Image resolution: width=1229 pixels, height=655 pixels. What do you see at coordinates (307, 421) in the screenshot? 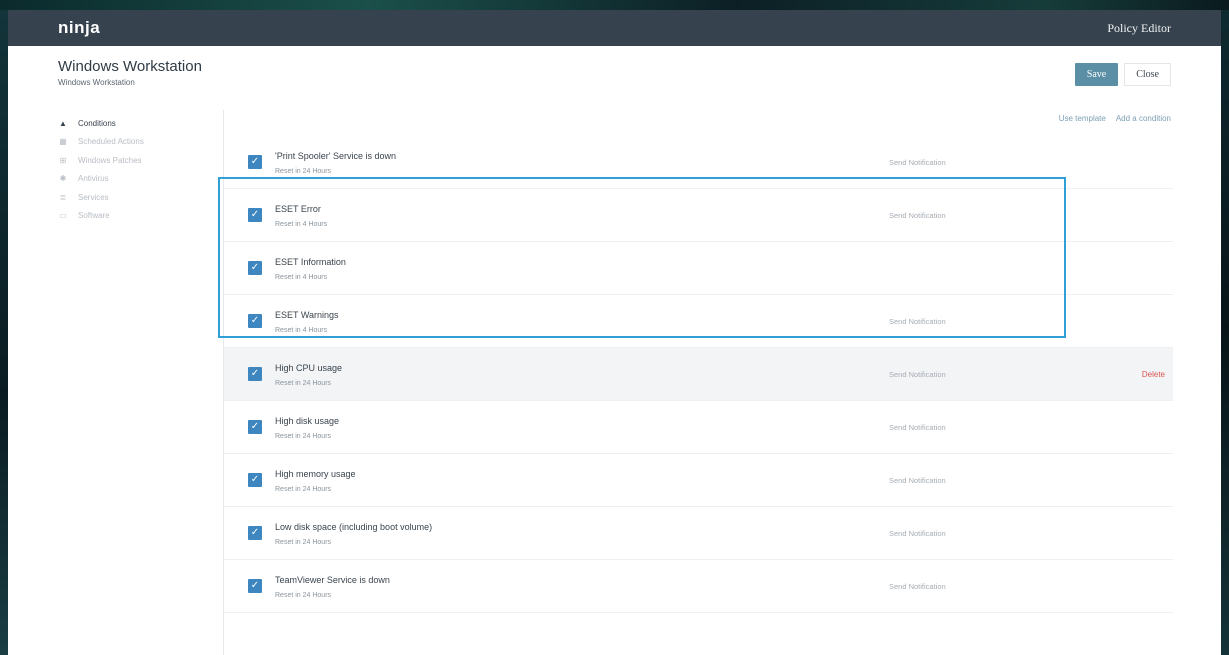
I see `condition-title: High disk usage` at bounding box center [307, 421].